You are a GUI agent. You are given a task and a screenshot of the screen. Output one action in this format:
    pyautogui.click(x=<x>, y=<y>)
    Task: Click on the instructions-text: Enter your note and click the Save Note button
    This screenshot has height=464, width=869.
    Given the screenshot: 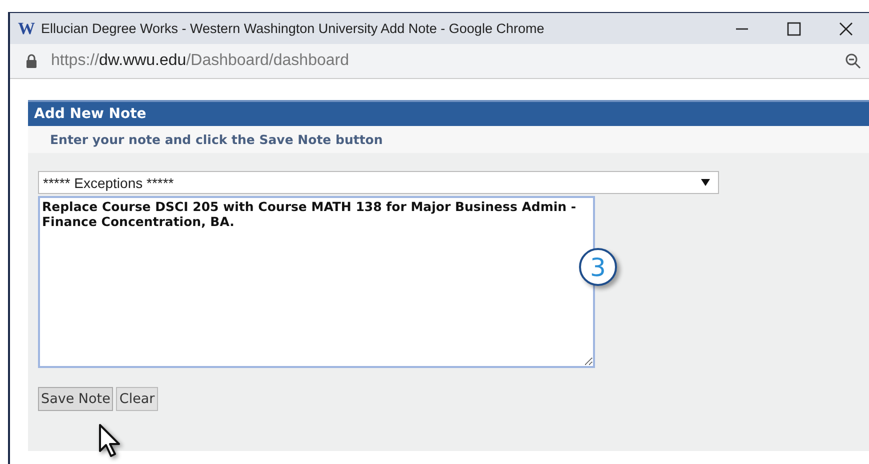 What is the action you would take?
    pyautogui.click(x=448, y=139)
    